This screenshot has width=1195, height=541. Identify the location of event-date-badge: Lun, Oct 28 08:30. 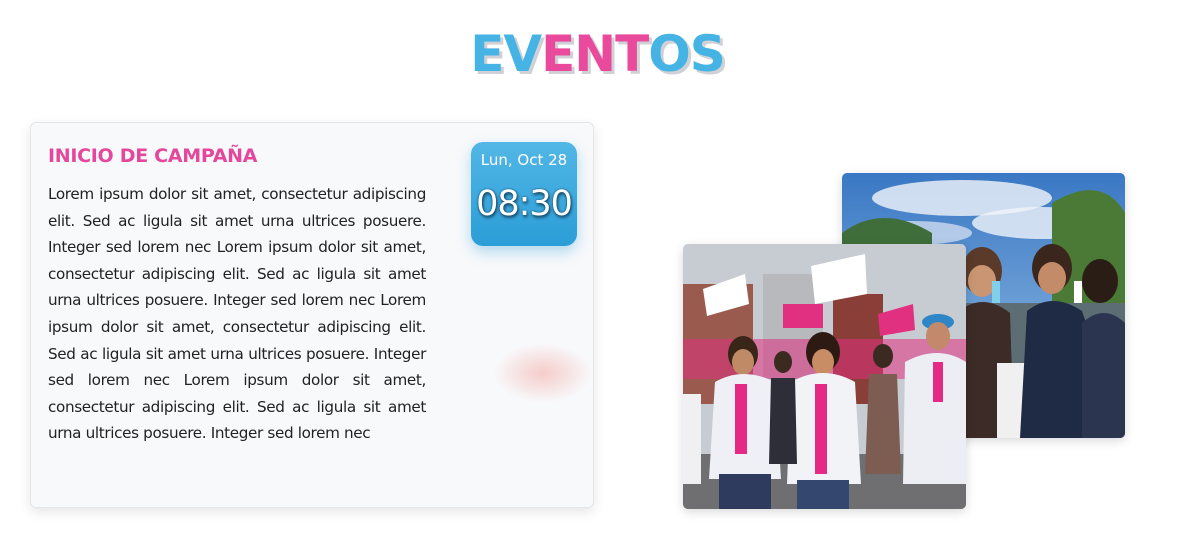
(524, 194).